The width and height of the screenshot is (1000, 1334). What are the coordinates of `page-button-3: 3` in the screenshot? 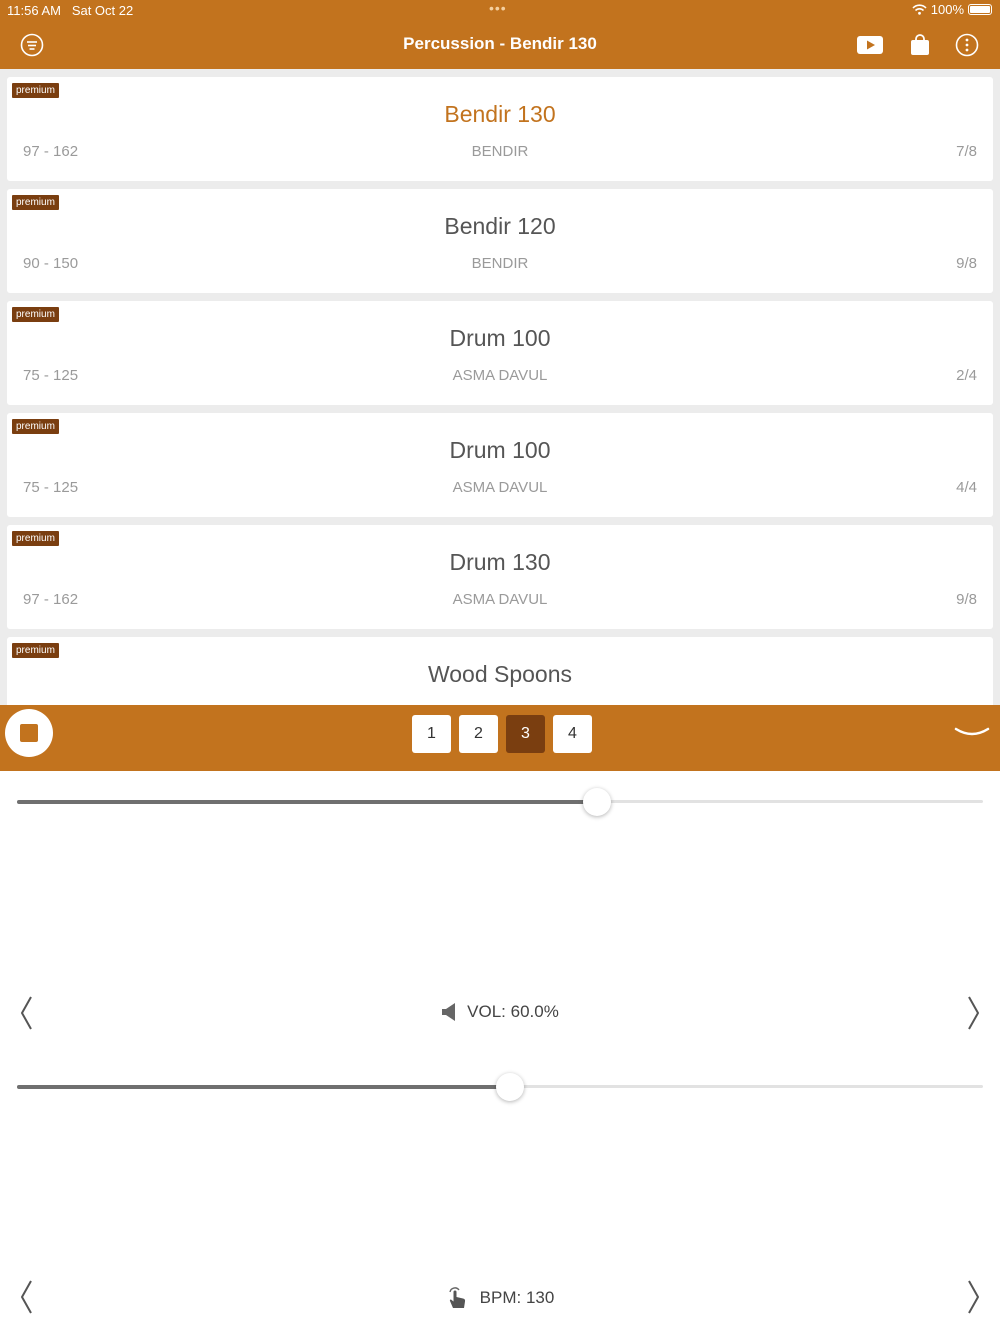 It's located at (525, 734).